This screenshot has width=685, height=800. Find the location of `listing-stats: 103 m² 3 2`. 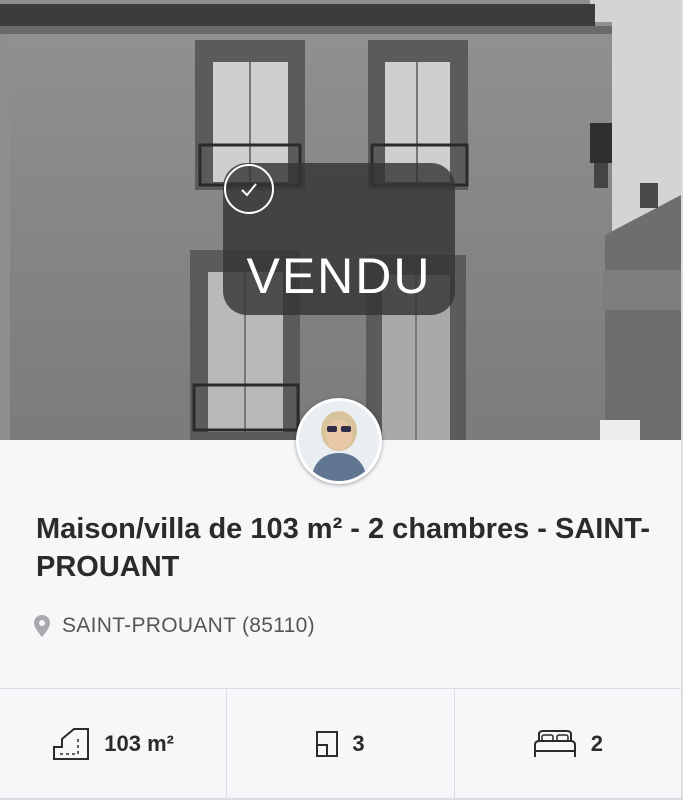

listing-stats: 103 m² 3 2 is located at coordinates (340, 743).